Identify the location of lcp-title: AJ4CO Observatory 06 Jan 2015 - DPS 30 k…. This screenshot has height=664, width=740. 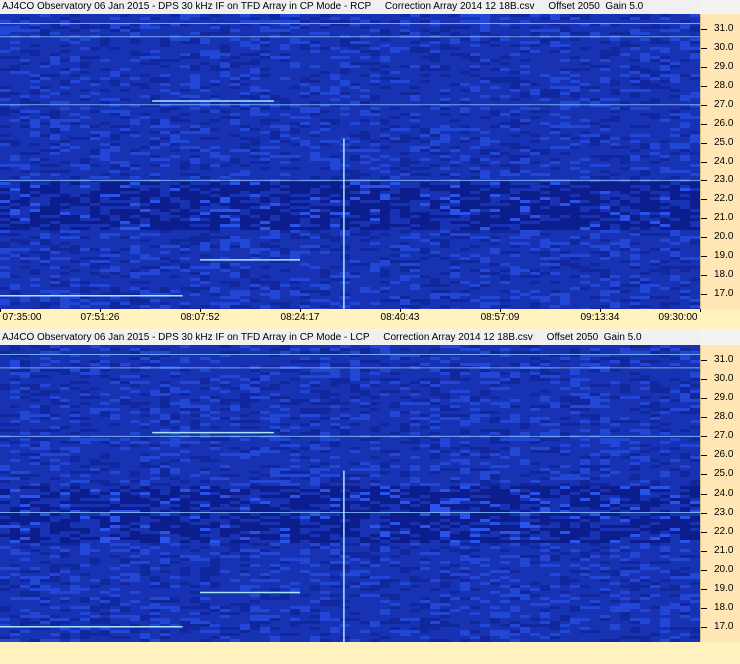
(350, 338).